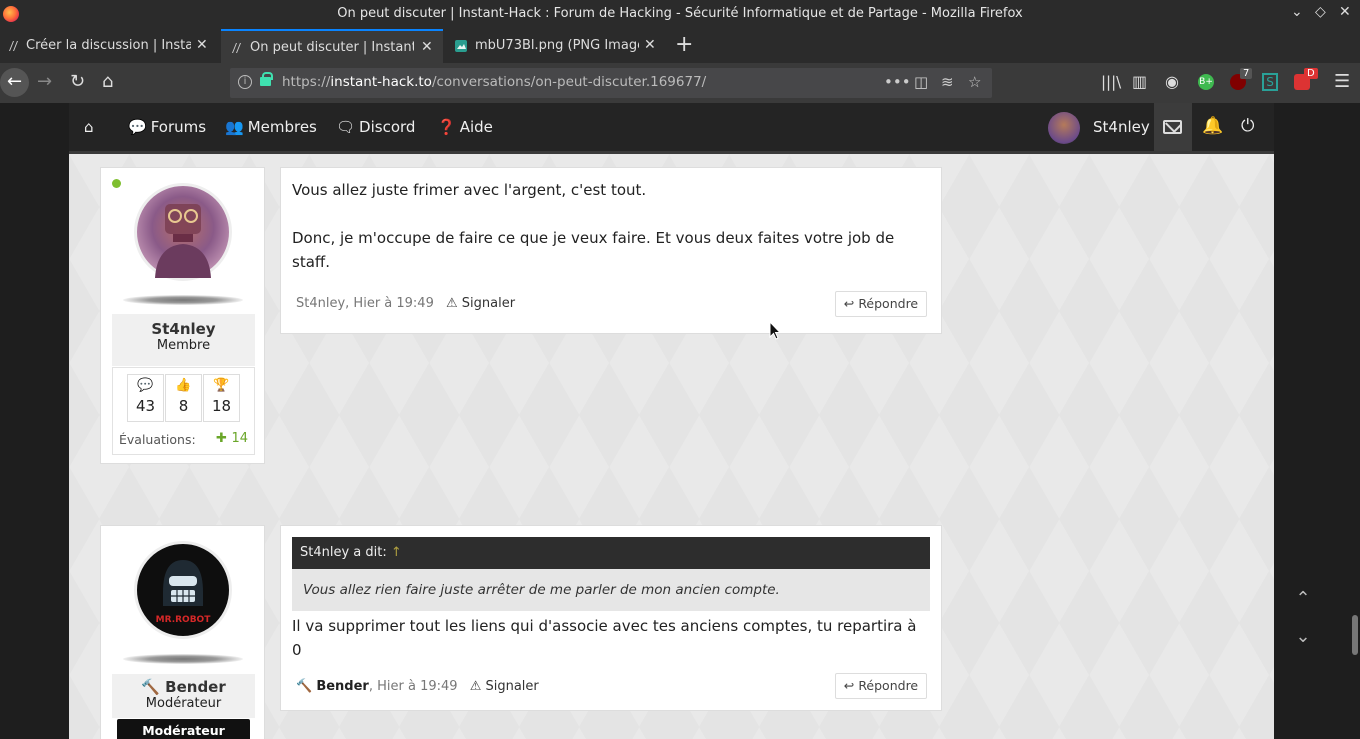  I want to click on site-info-icon: i, so click(245, 82).